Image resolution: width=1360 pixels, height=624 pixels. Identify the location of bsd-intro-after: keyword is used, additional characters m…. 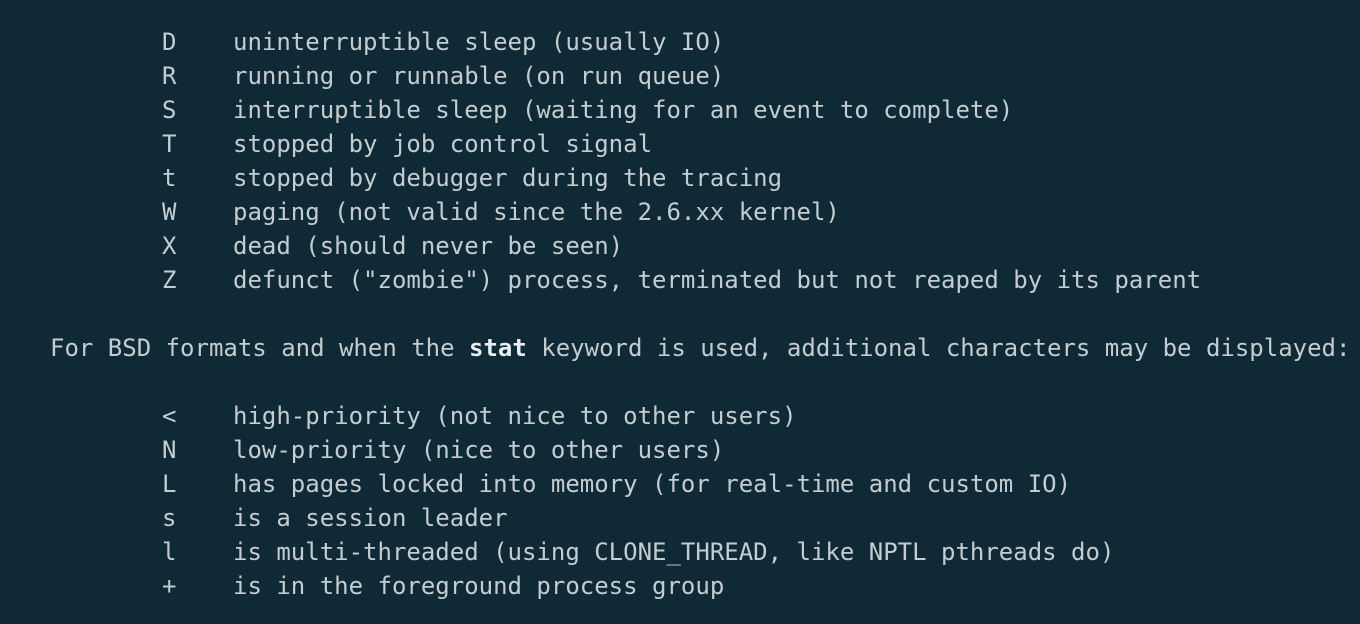
(938, 348).